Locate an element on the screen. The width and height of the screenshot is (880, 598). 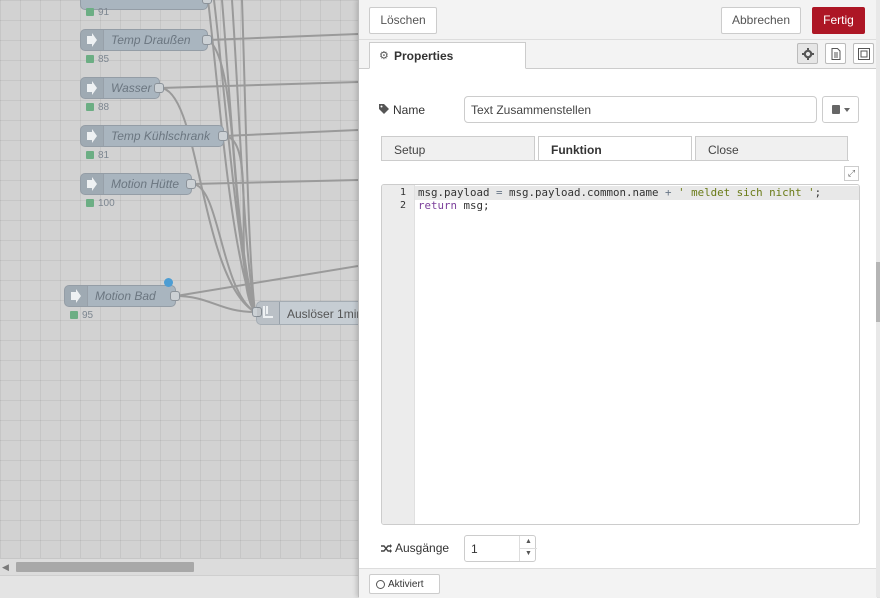
caret-down-icon is located at coordinates (847, 110).